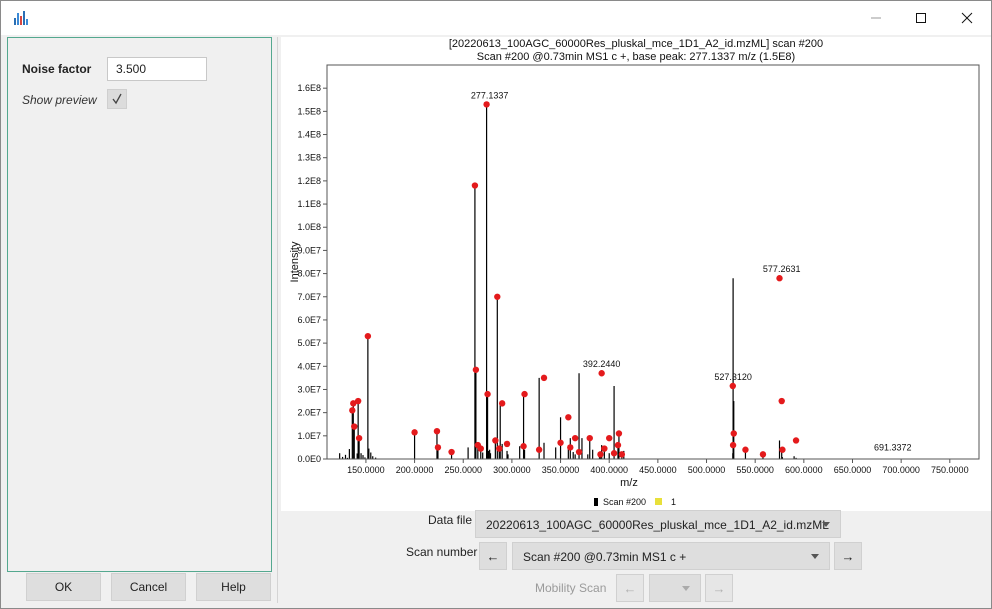  What do you see at coordinates (629, 483) in the screenshot?
I see `x-axis-label: m/z` at bounding box center [629, 483].